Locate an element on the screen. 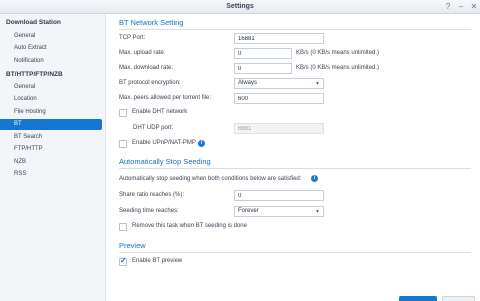  sidebar-item-file-hosting: File Hosting is located at coordinates (51, 112).